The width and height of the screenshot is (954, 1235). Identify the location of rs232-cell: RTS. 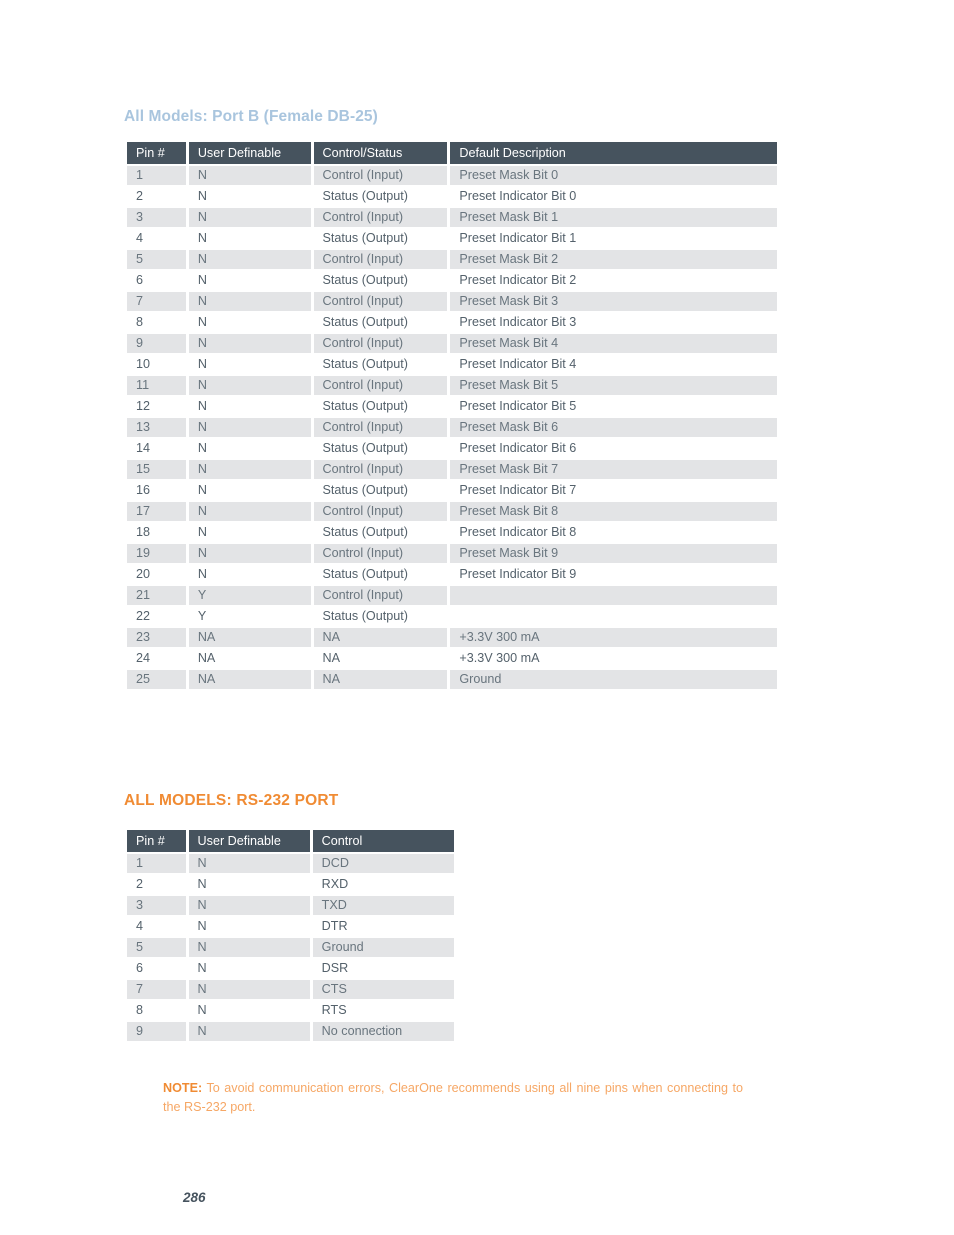
(383, 1010).